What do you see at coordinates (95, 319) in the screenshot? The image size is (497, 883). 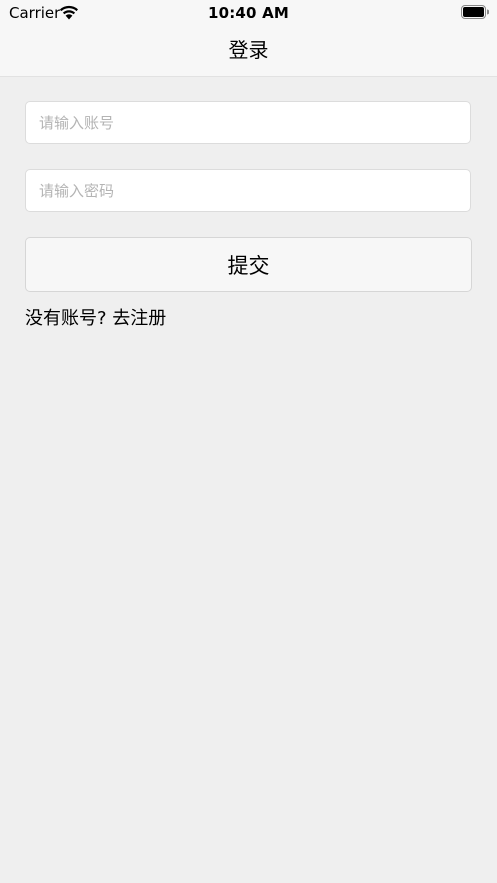 I see `register-link: 没有账号? 去注册` at bounding box center [95, 319].